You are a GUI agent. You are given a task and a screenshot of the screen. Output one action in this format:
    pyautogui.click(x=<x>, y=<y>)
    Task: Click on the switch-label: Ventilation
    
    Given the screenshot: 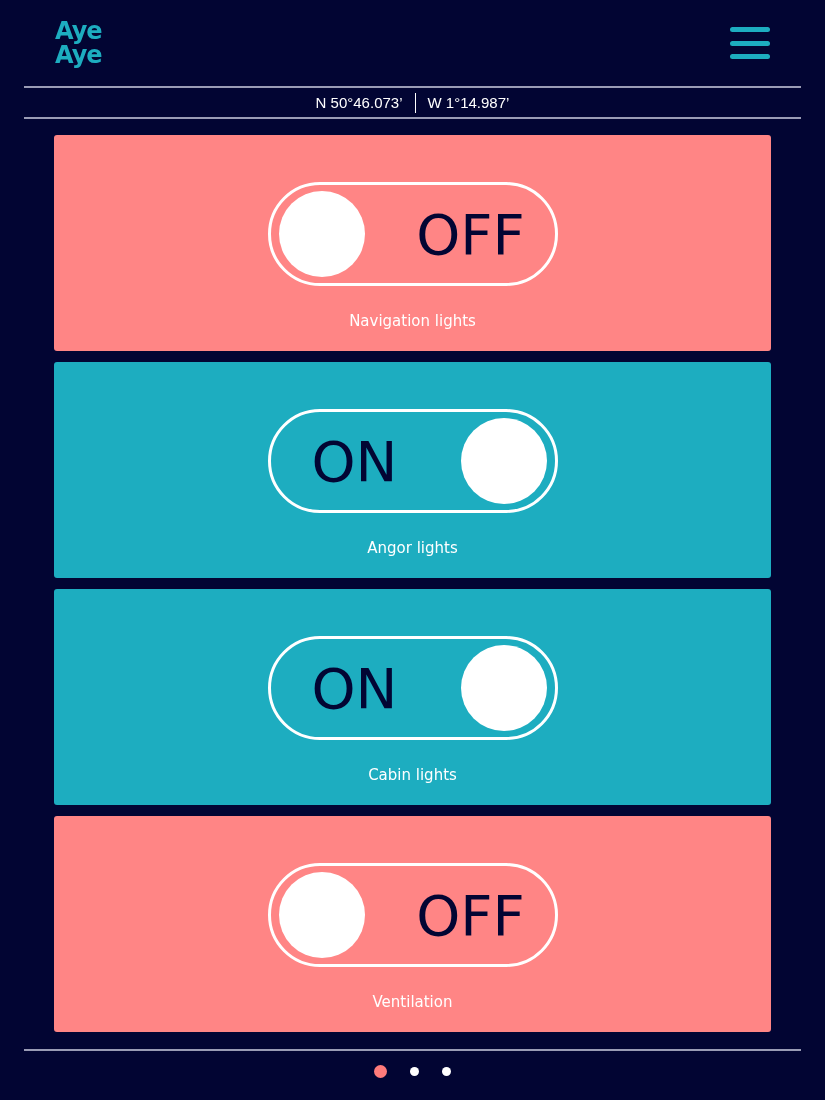 What is the action you would take?
    pyautogui.click(x=412, y=1002)
    